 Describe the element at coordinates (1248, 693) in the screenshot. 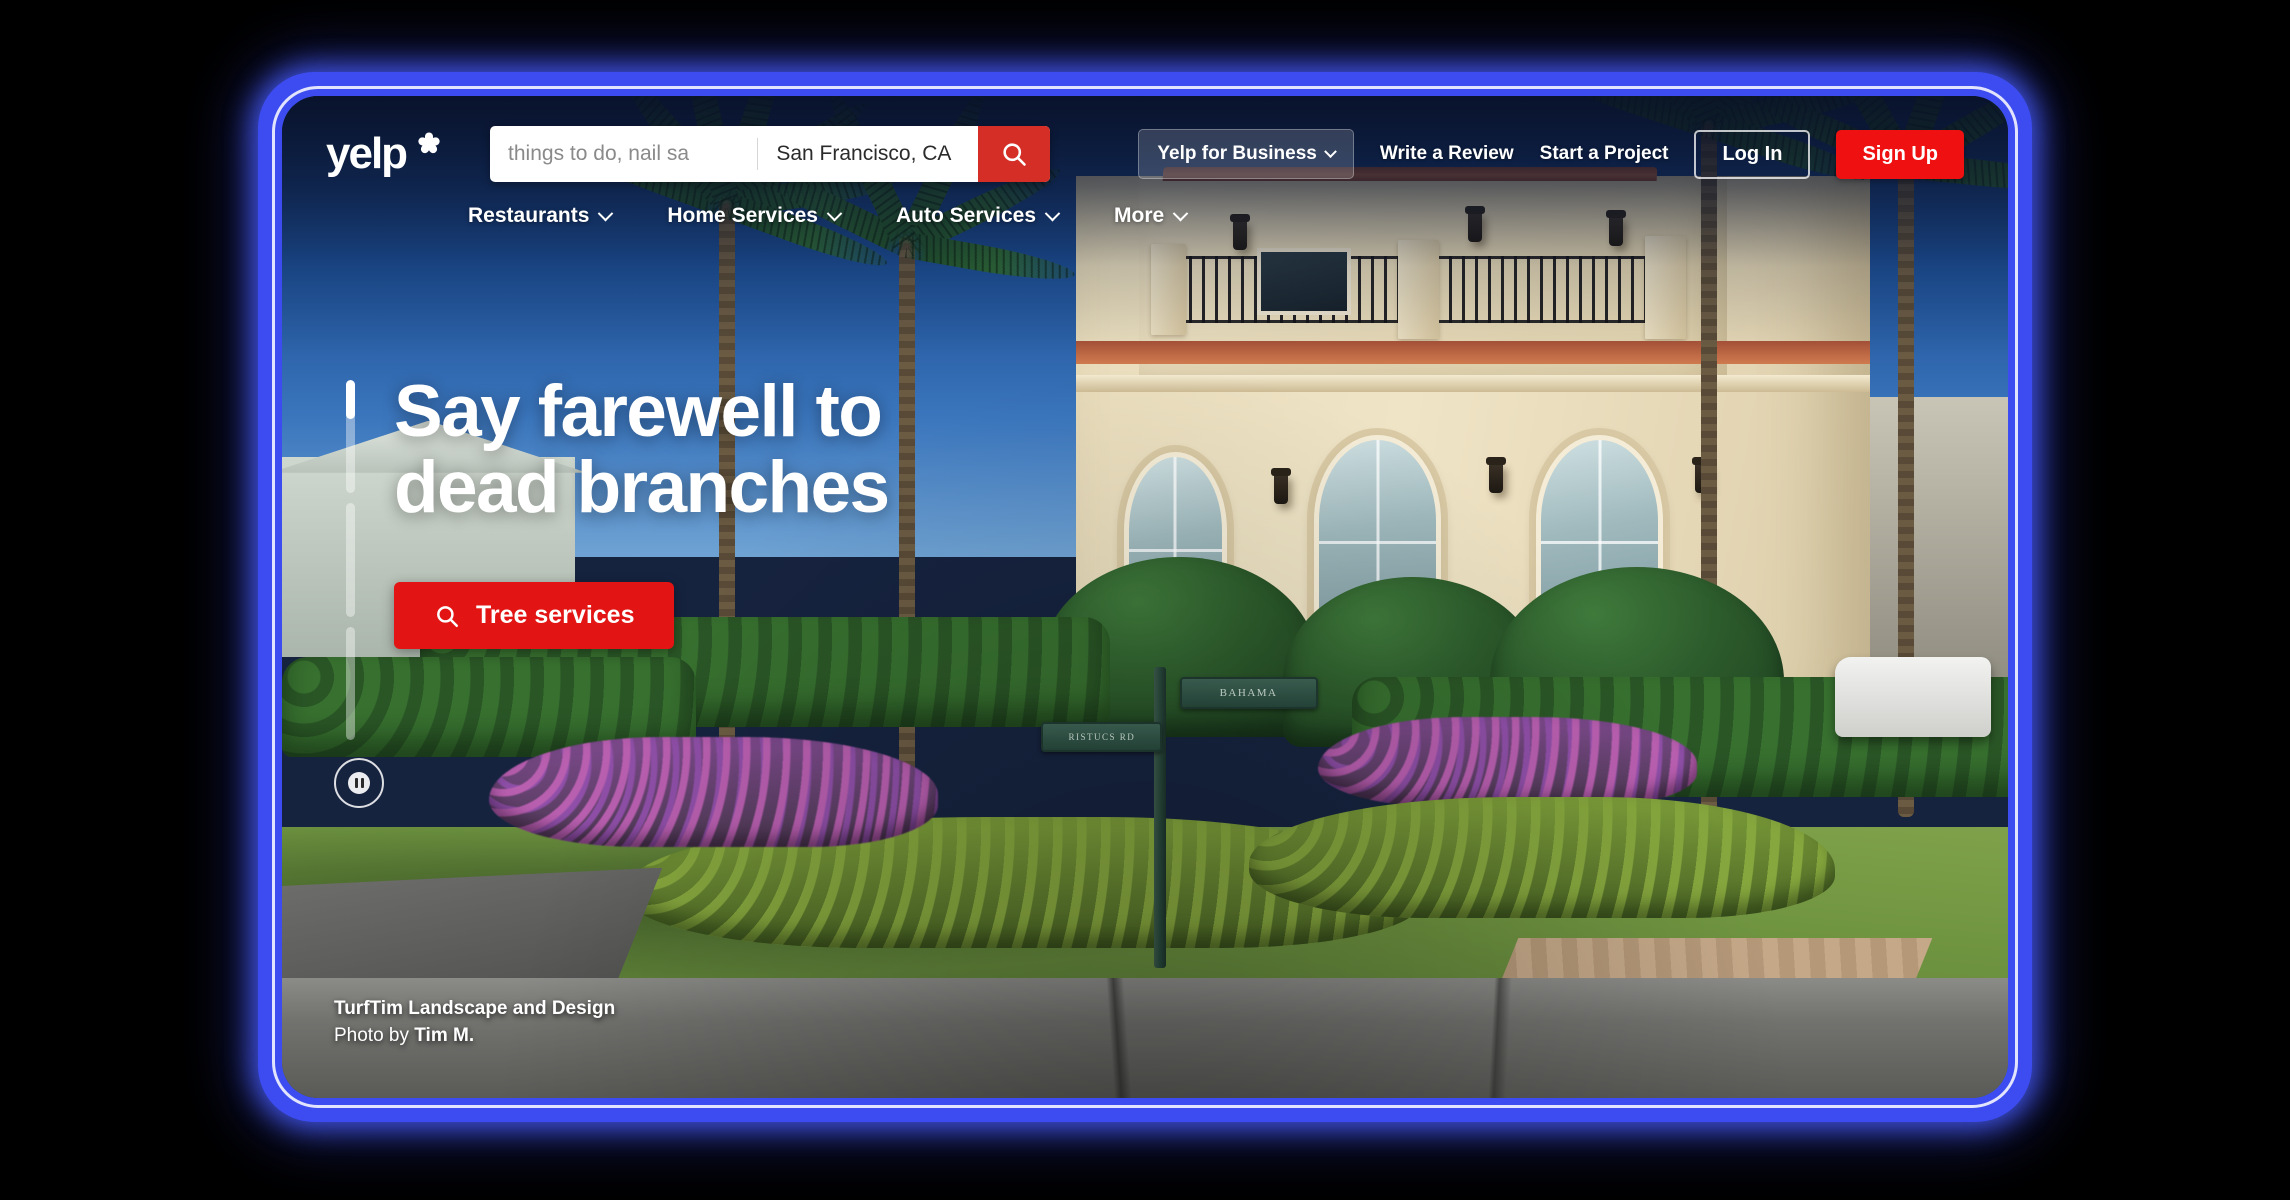

I see `street-sign-bahama: BAHAMA` at that location.